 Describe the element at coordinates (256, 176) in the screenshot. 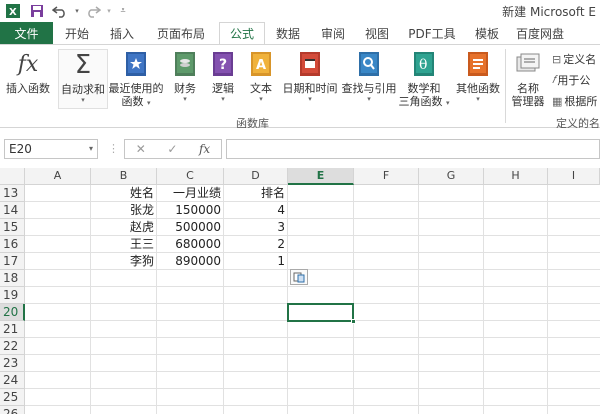

I see `column-header-d: D` at that location.